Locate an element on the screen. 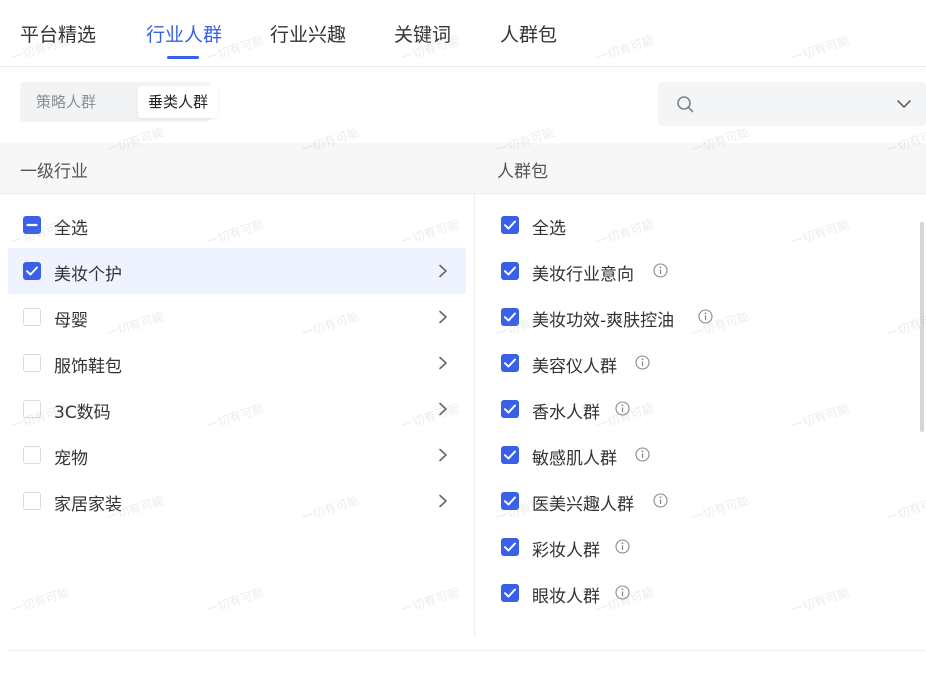 The width and height of the screenshot is (926, 688). audience-item: 医美兴趣人群 is located at coordinates (700, 501).